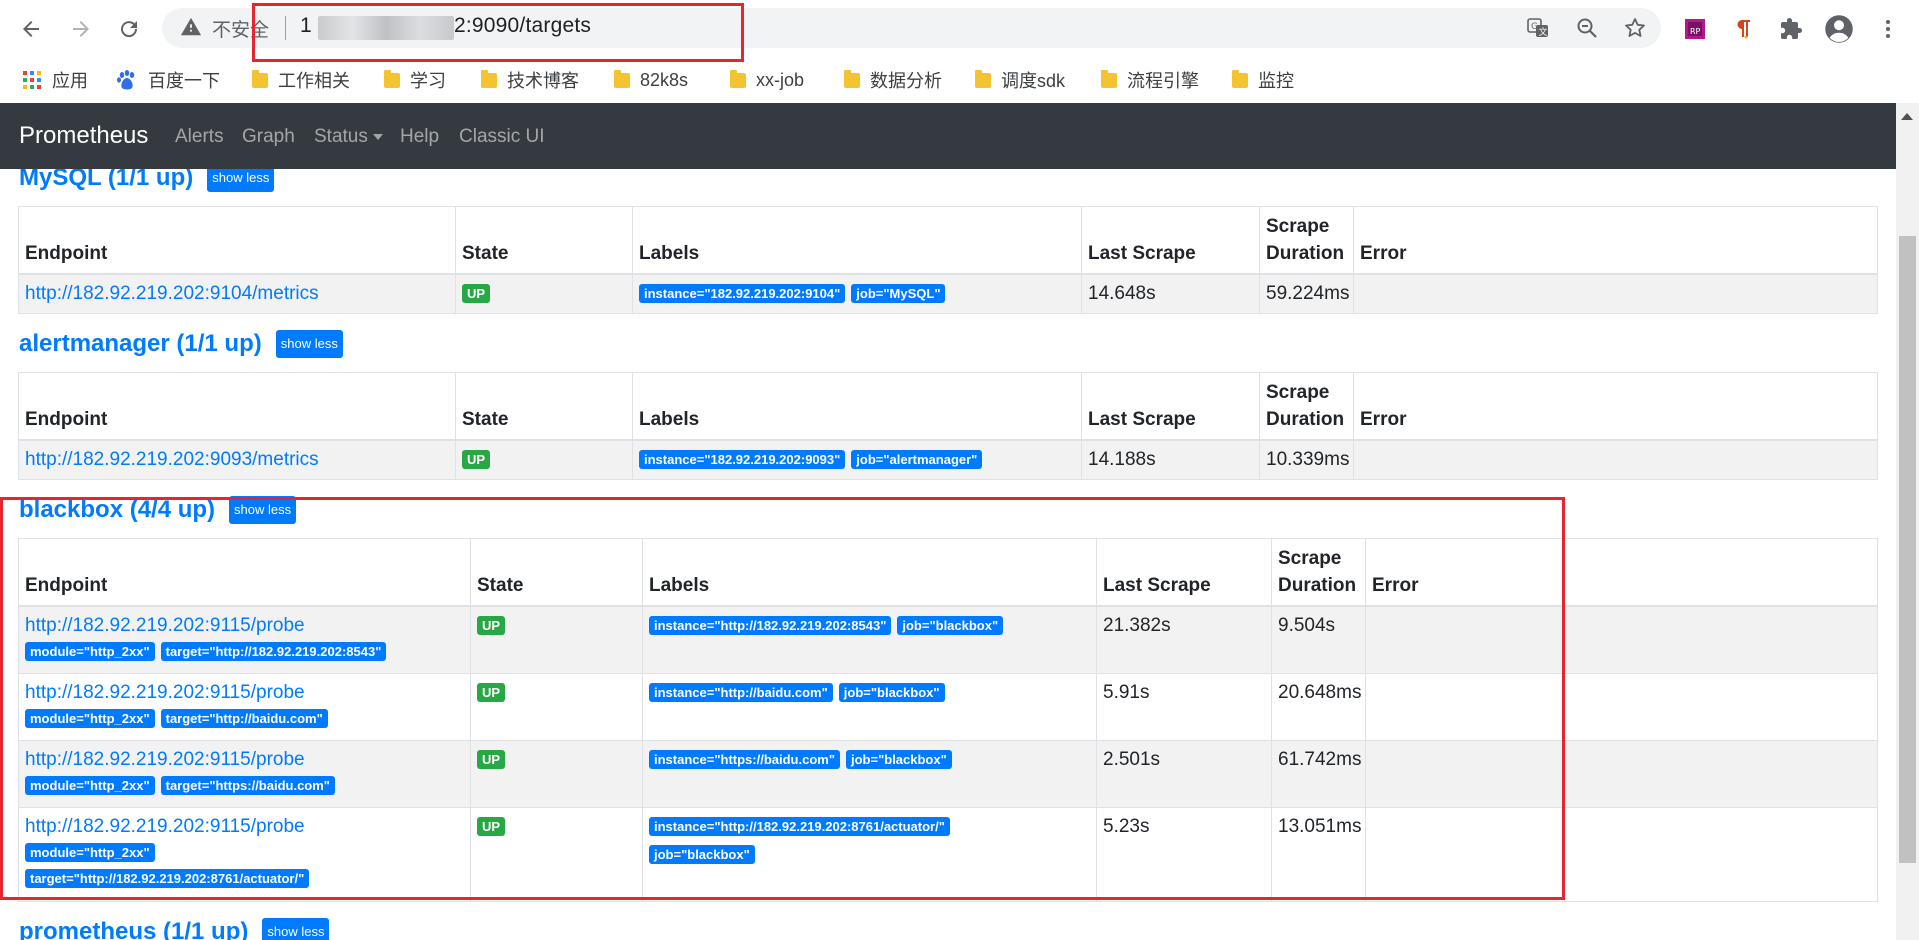 The width and height of the screenshot is (1919, 940). I want to click on bookmark-label: 调度sdk, so click(1033, 81).